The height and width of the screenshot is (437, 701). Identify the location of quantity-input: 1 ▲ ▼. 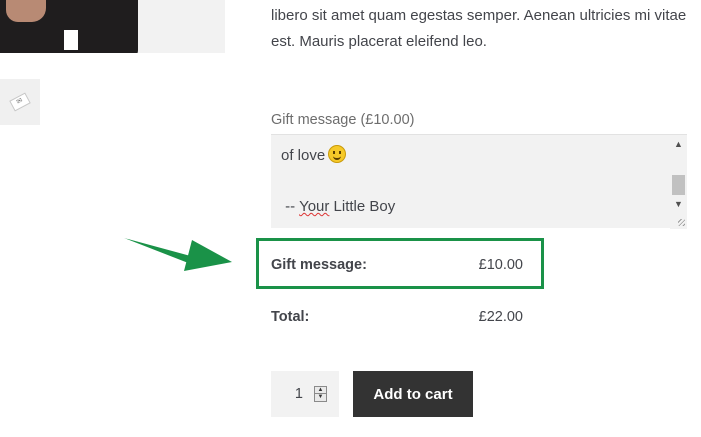
(305, 394).